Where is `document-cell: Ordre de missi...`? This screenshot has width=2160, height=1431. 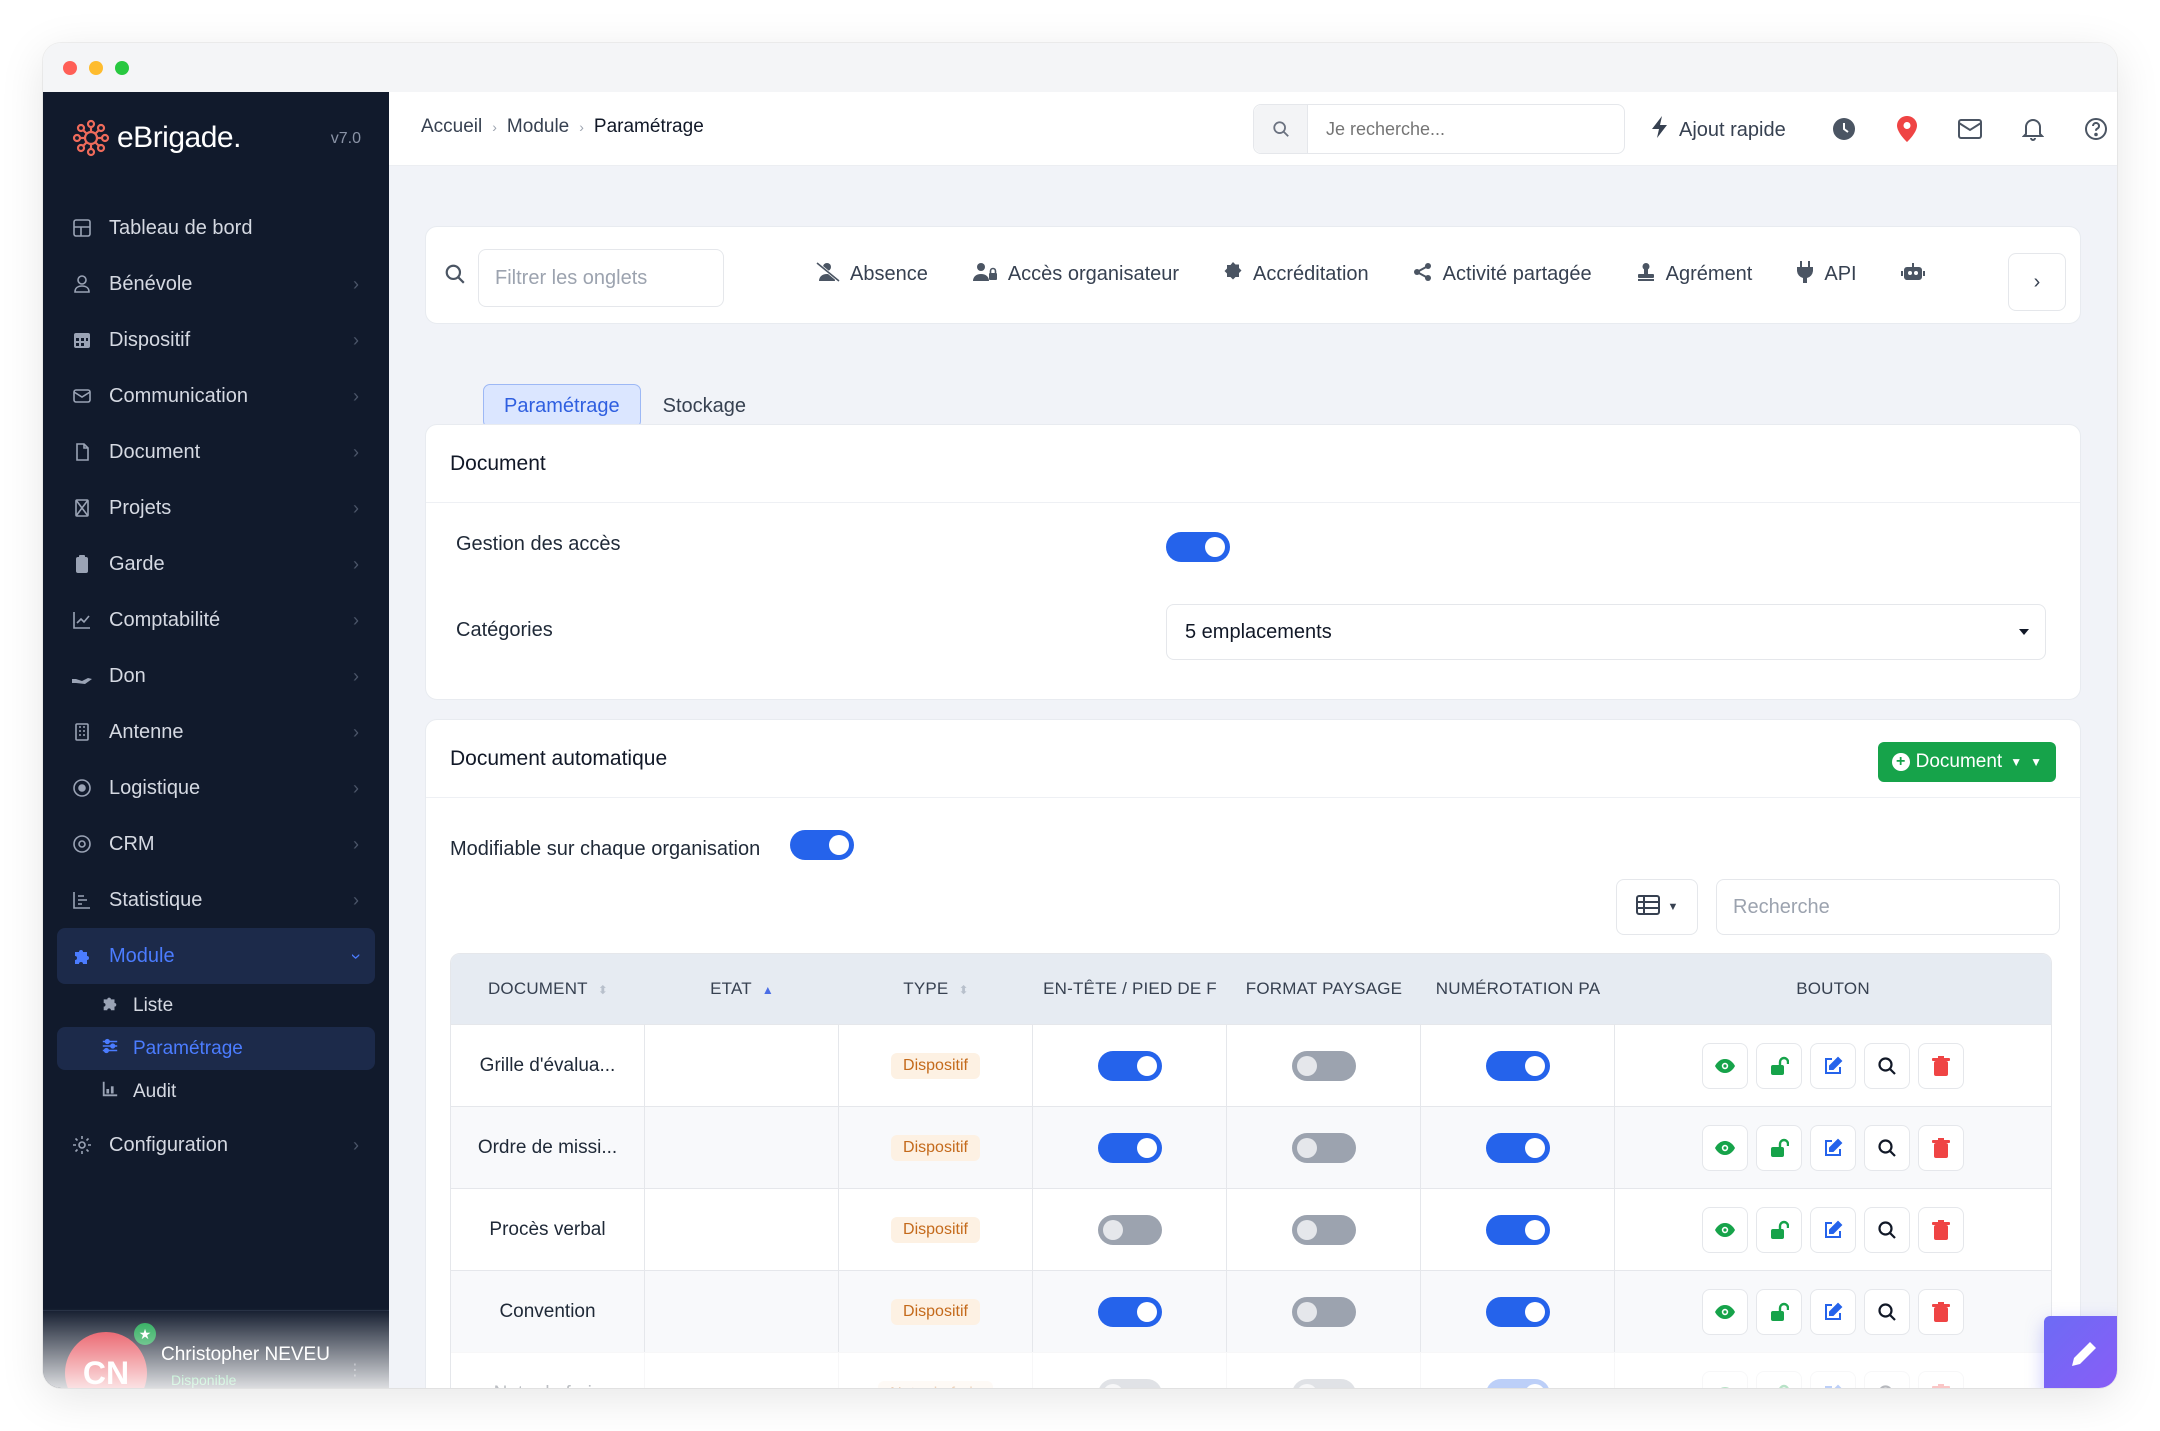
document-cell: Ordre de missi... is located at coordinates (548, 1147).